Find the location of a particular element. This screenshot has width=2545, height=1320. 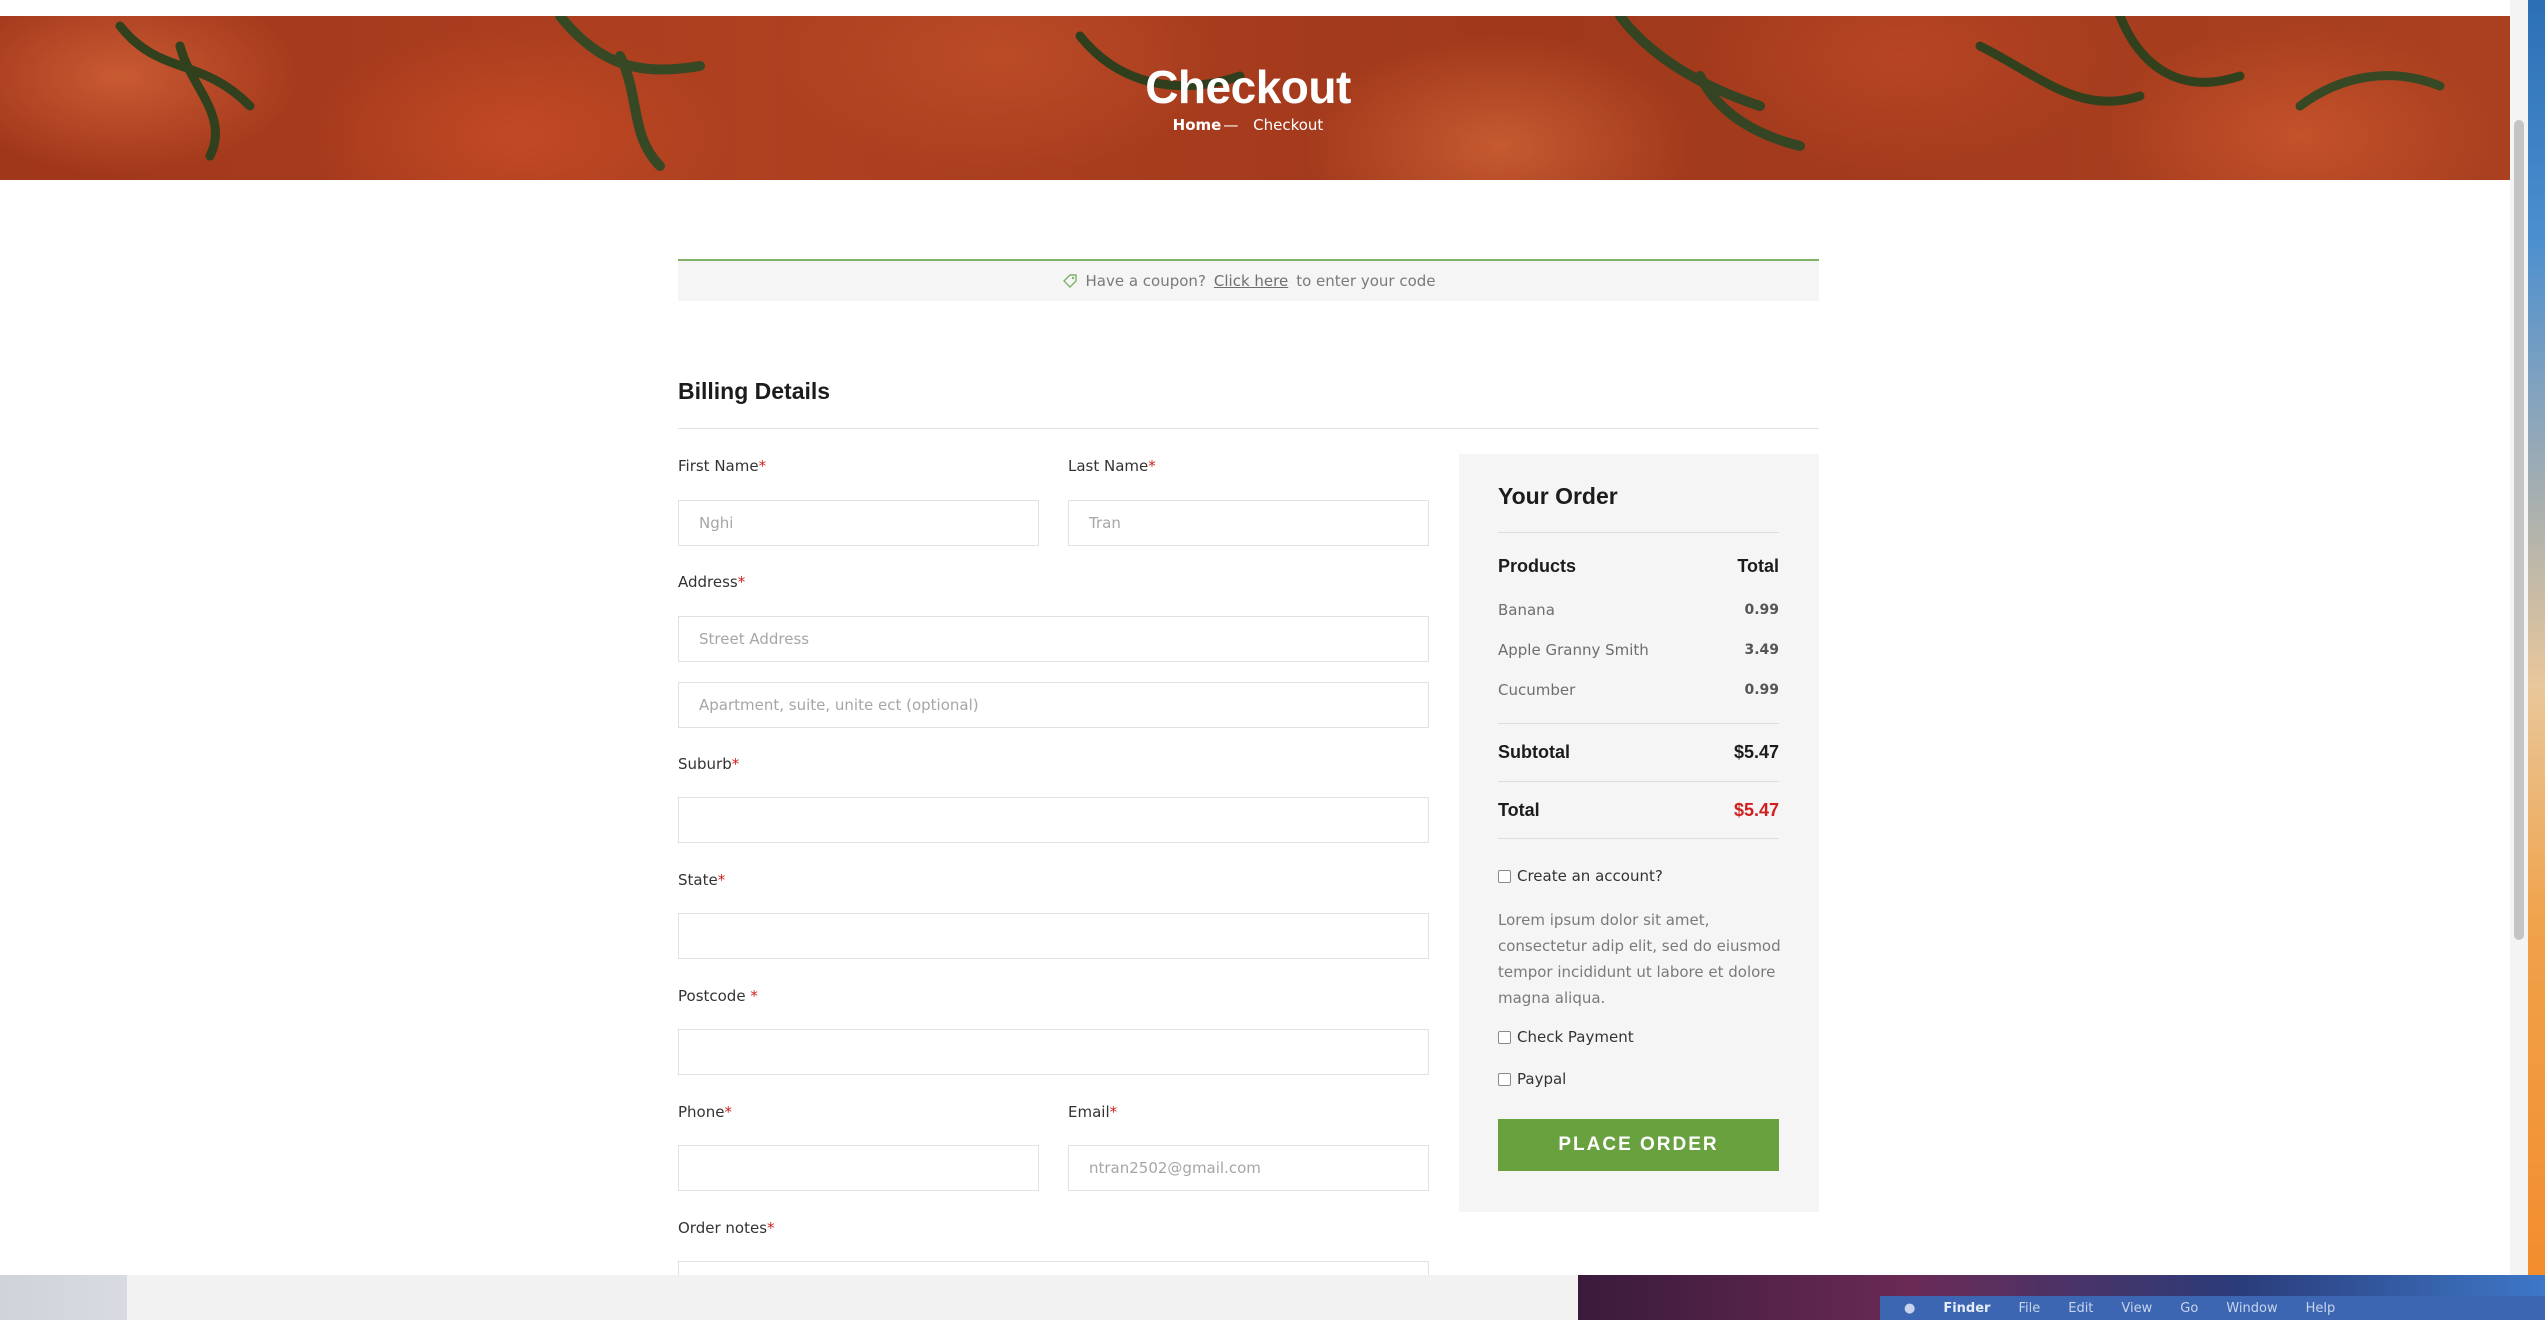

address-label: Address* is located at coordinates (711, 582).